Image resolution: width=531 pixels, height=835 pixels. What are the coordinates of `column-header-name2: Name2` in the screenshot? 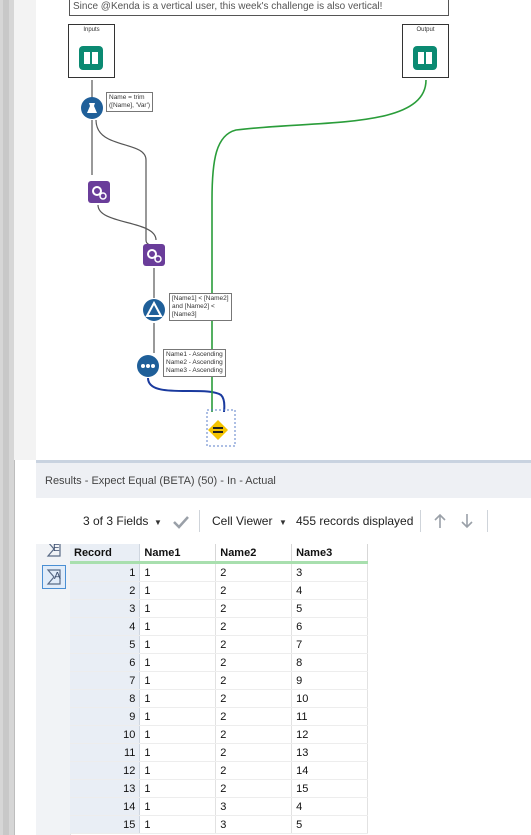 It's located at (254, 554).